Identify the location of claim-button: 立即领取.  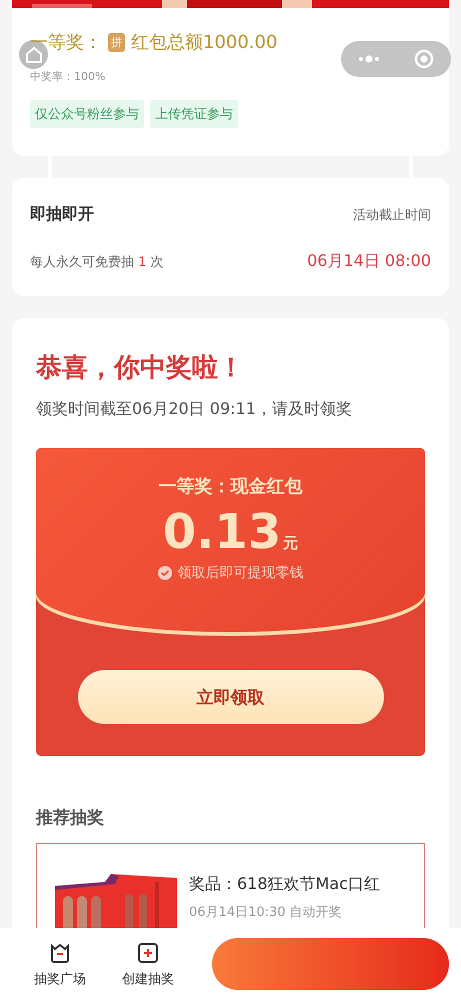
(231, 697).